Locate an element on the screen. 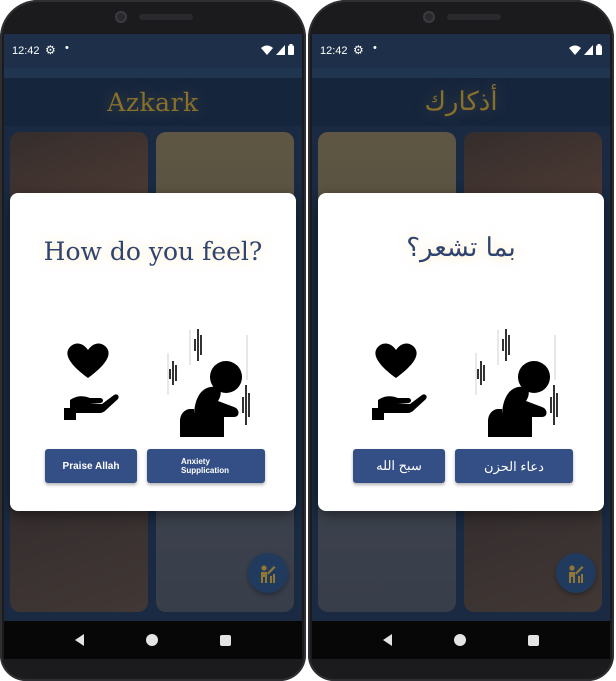  anxiety-supplication-button: Anxiety Supplication is located at coordinates (206, 466).